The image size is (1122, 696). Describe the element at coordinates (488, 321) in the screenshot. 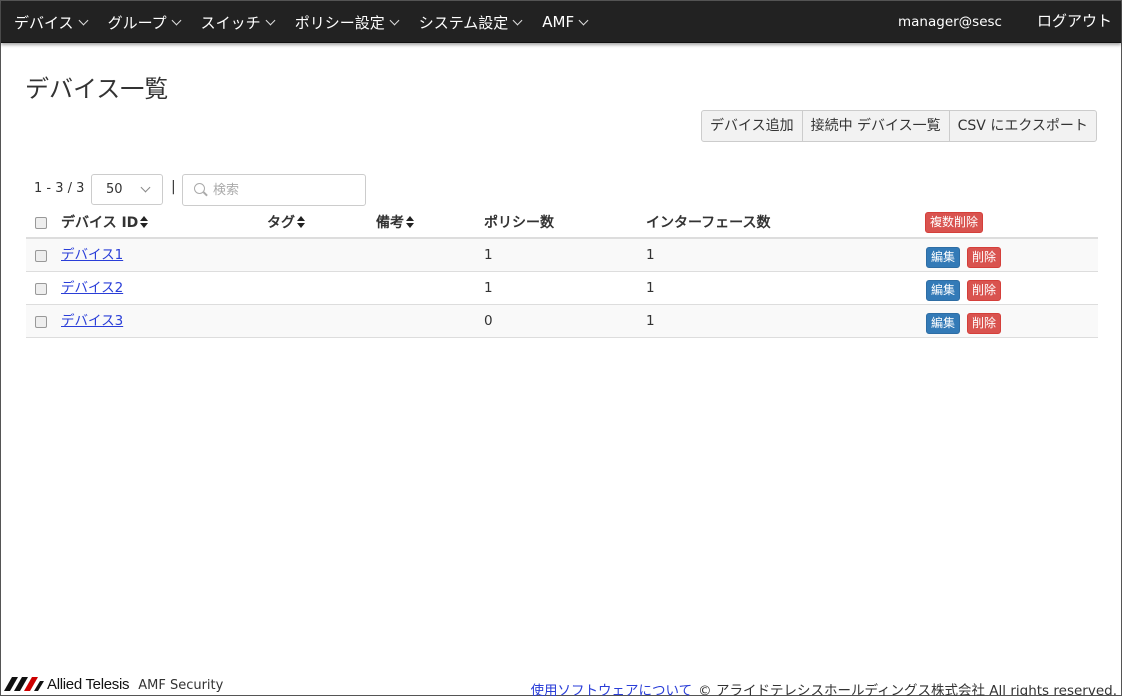

I see `policy-count: 0` at that location.